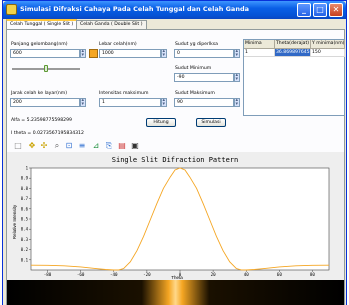 The width and height of the screenshot is (349, 305). I want to click on y-tick-label: 1, so click(27, 168).